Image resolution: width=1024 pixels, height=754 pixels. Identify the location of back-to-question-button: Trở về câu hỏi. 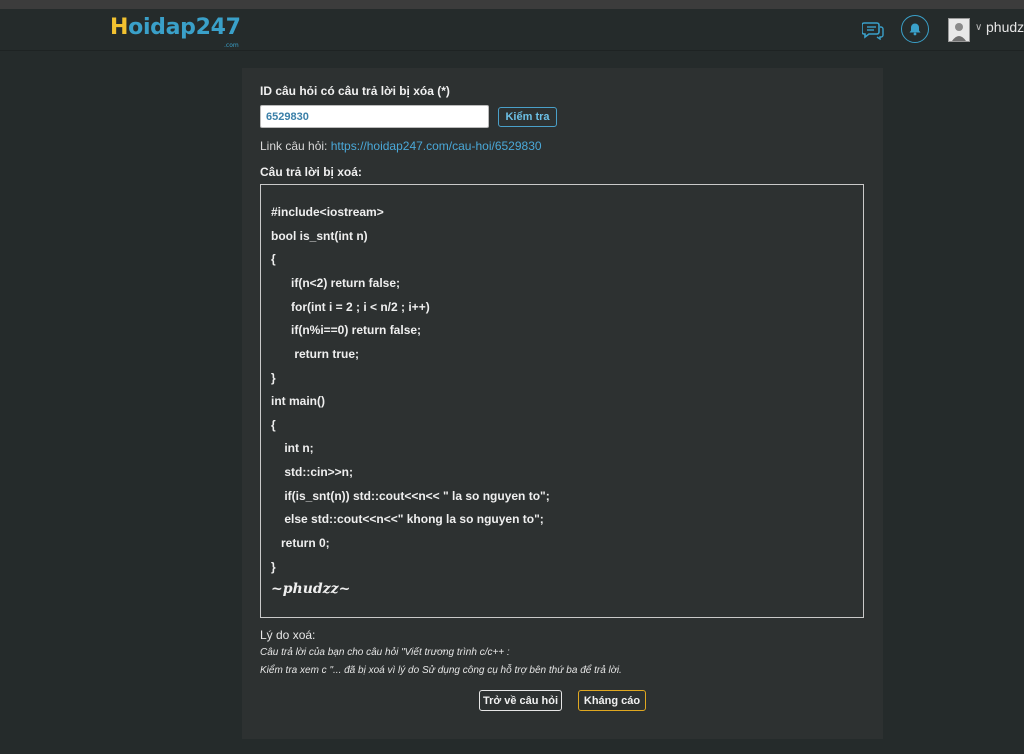
(520, 700).